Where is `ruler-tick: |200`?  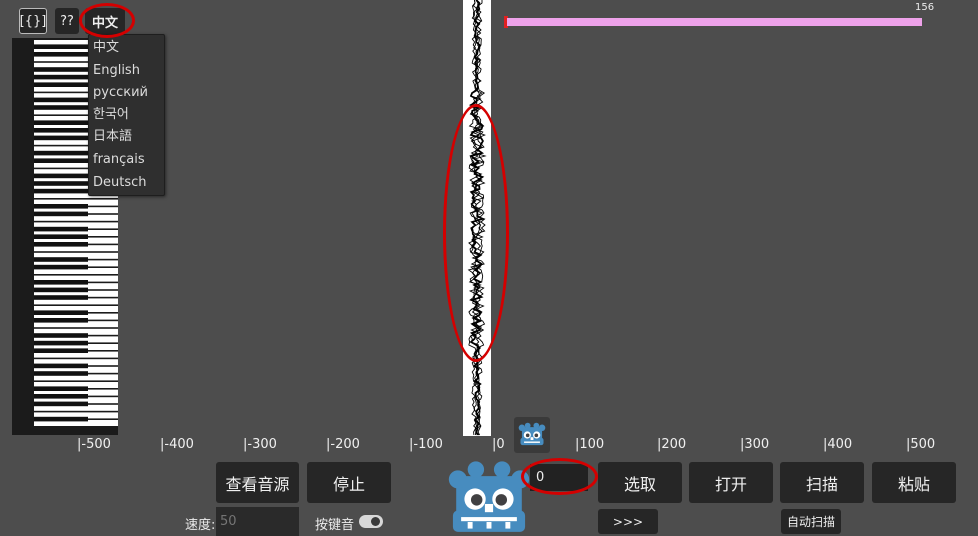
ruler-tick: |200 is located at coordinates (672, 444).